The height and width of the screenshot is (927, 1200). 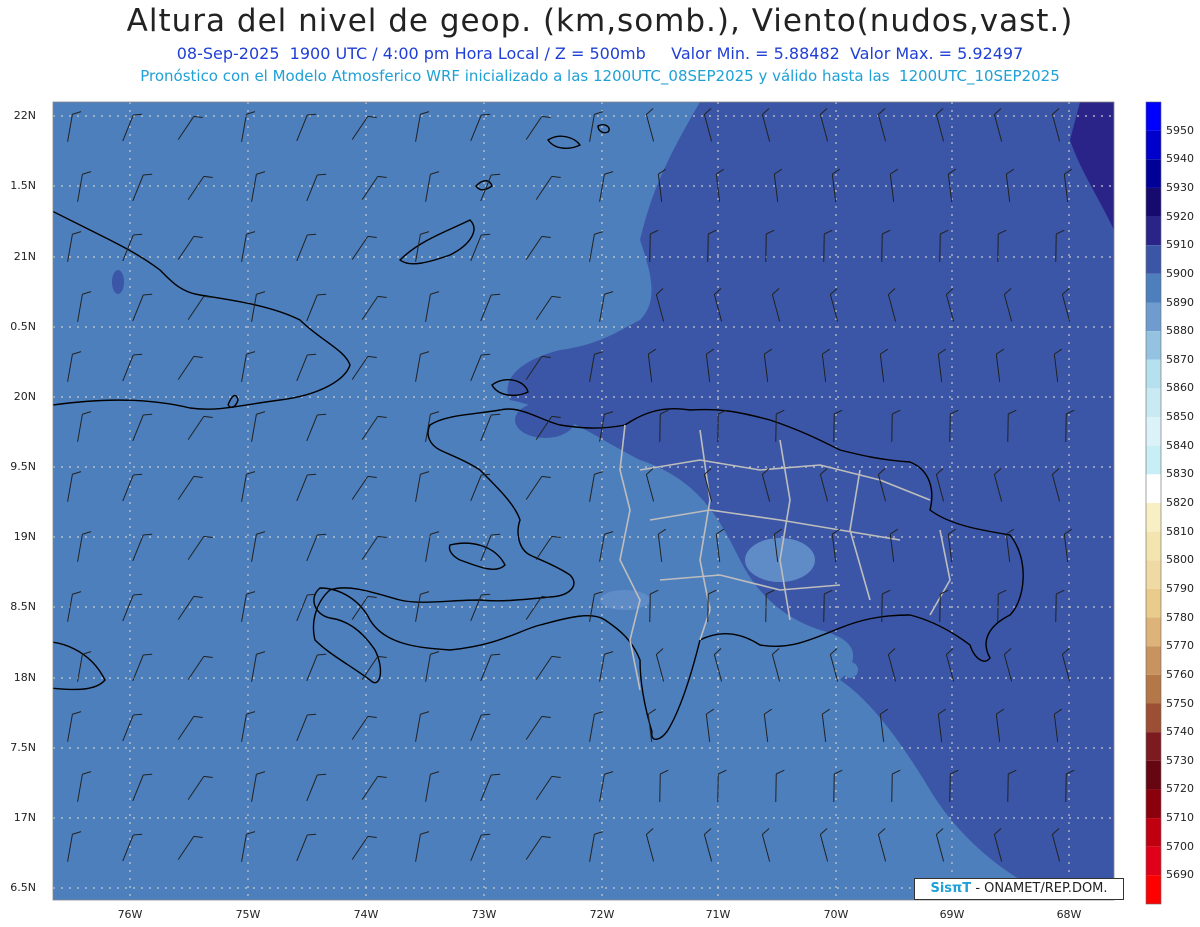 I want to click on credit-text: - ONAMET/REP.DOM., so click(x=1039, y=888).